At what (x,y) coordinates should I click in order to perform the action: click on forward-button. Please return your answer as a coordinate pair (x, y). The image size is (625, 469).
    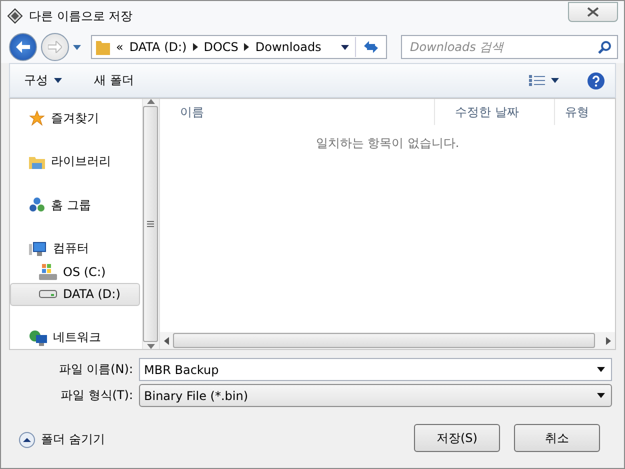
    Looking at the image, I should click on (55, 47).